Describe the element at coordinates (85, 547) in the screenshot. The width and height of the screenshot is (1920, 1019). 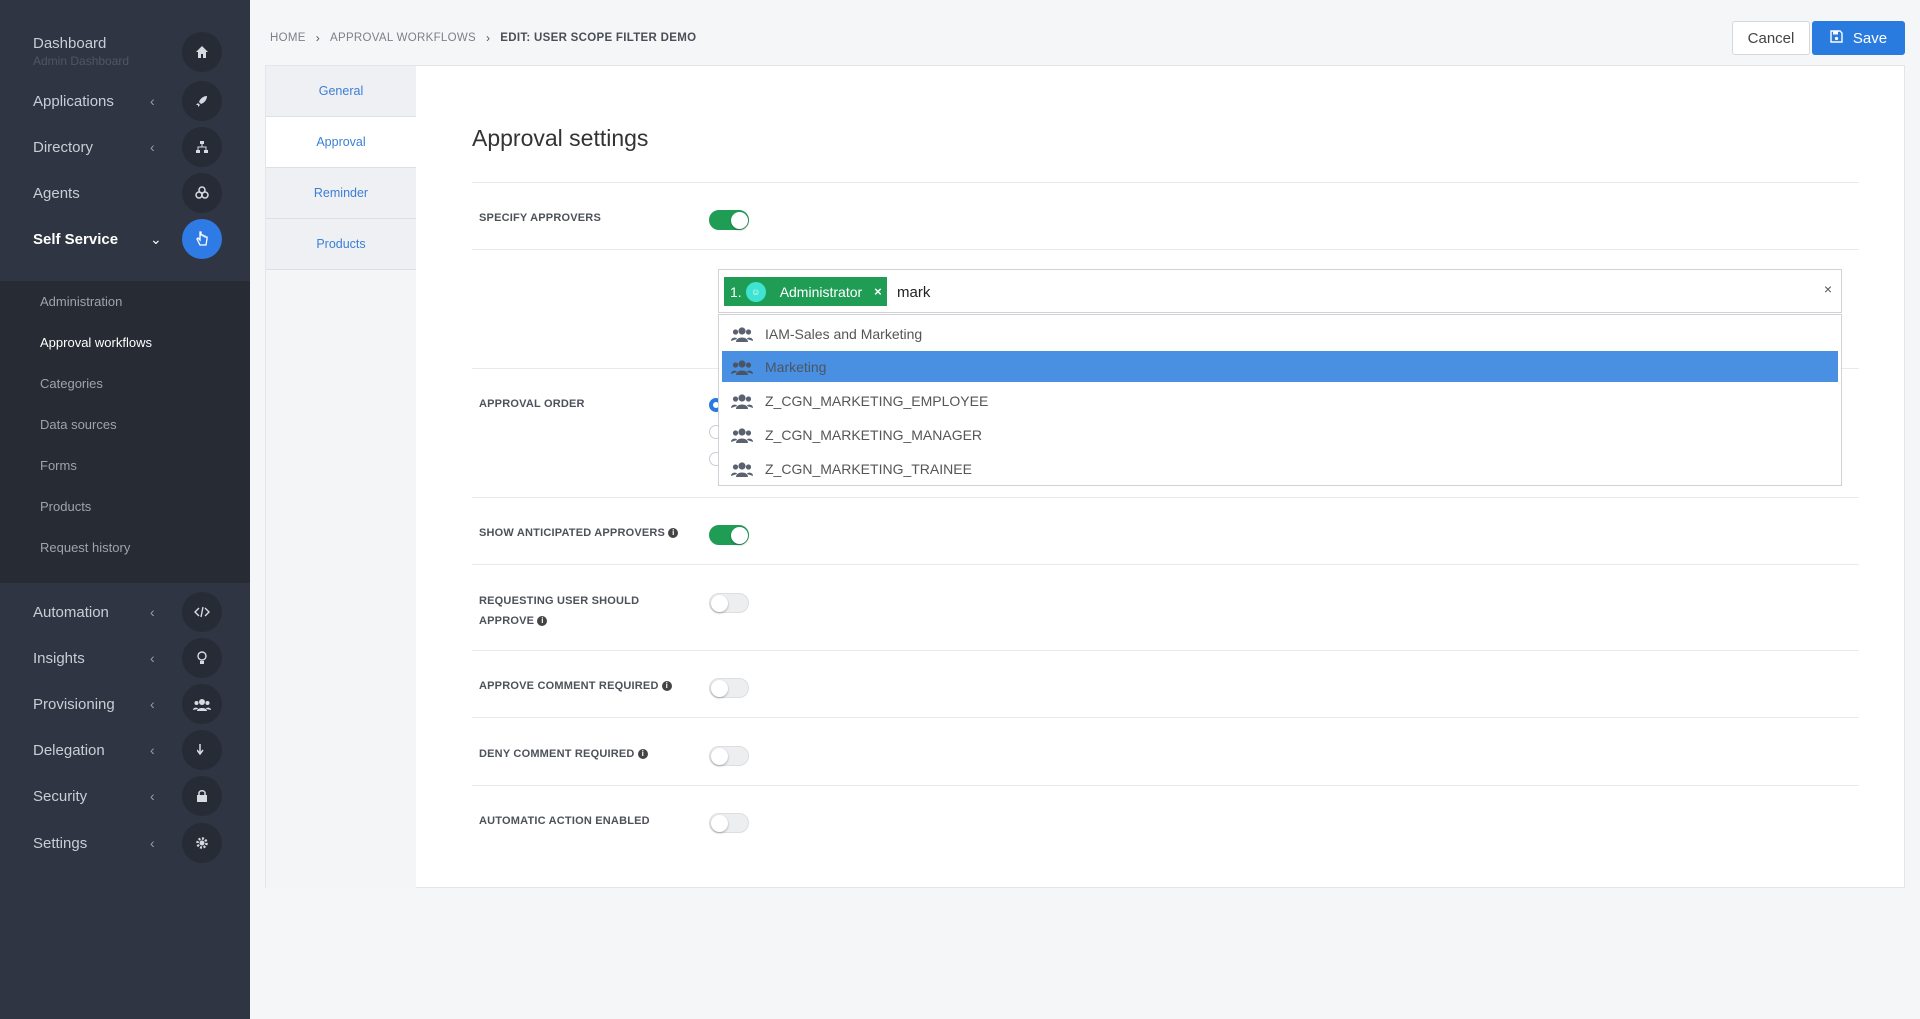
I see `submenu-item-request-history: Request history` at that location.